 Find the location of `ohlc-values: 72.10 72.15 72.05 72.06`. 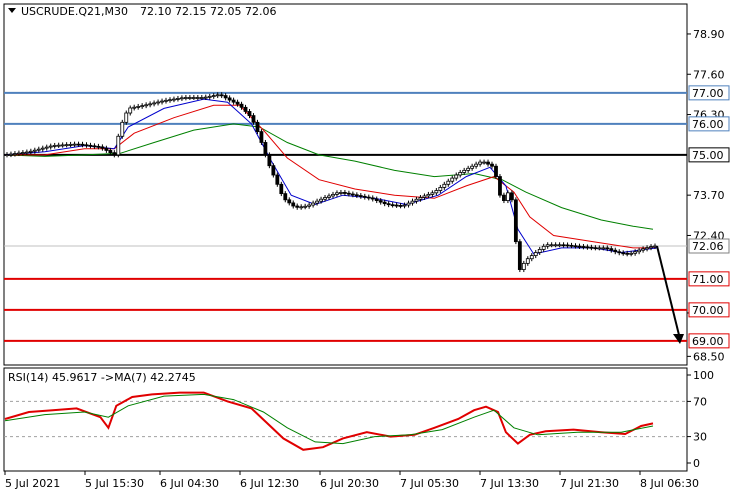

ohlc-values: 72.10 72.15 72.05 72.06 is located at coordinates (208, 11).